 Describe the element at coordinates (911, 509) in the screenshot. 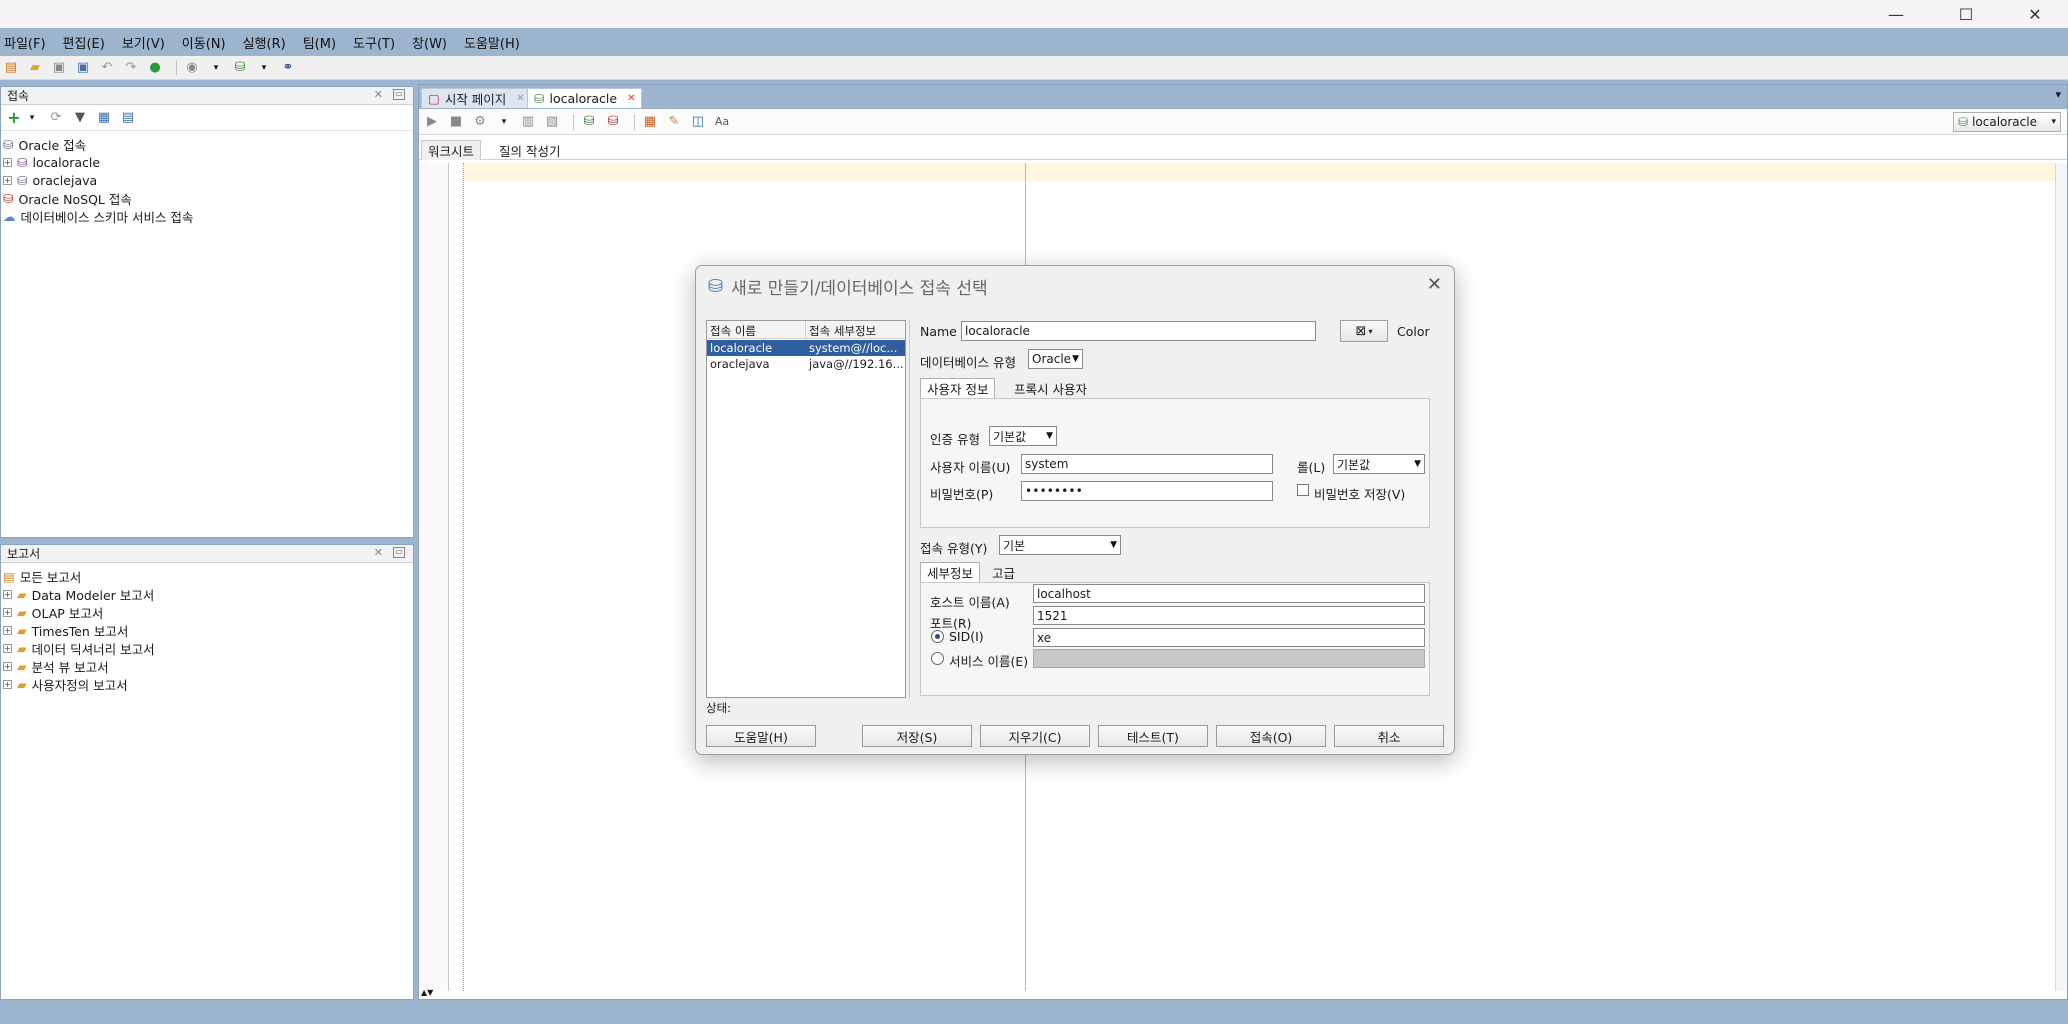

I see `splitter` at that location.